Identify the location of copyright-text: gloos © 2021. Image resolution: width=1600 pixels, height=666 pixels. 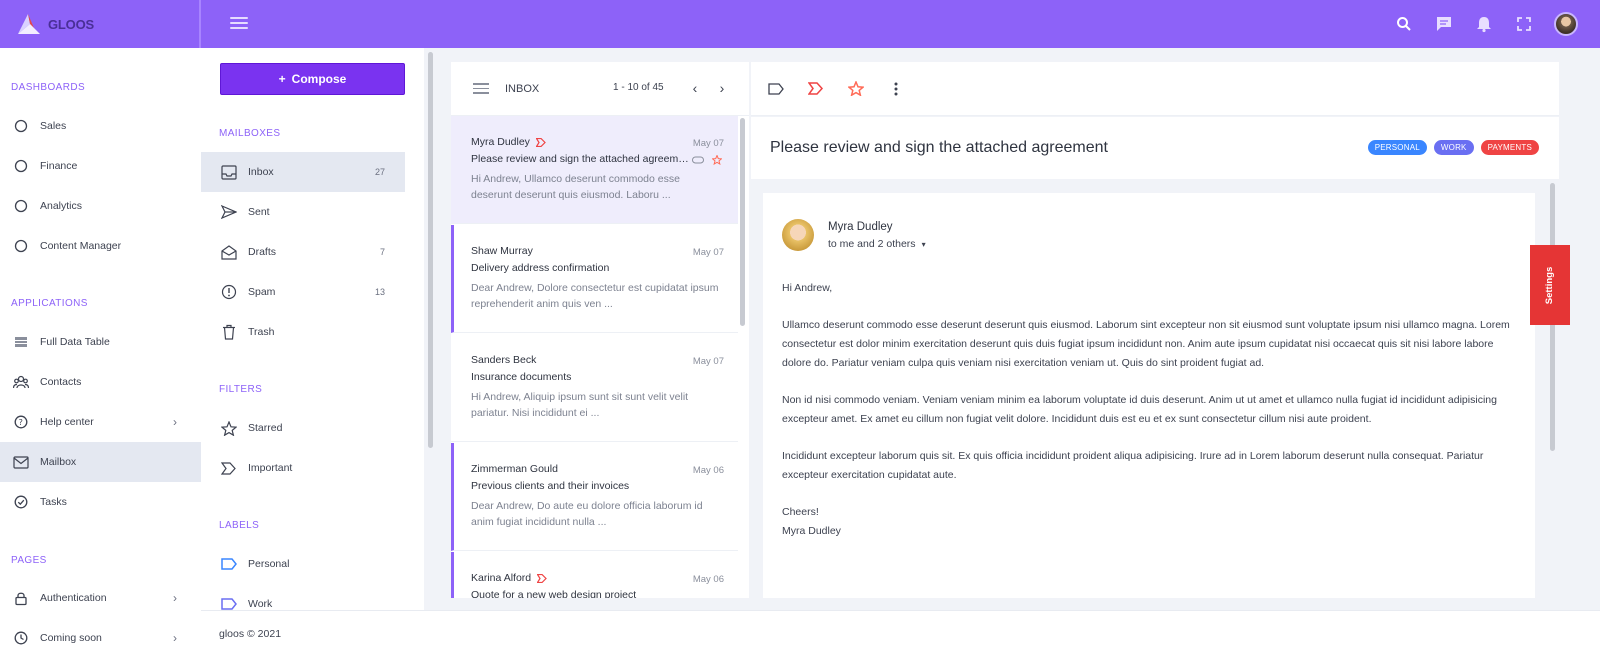
(250, 634).